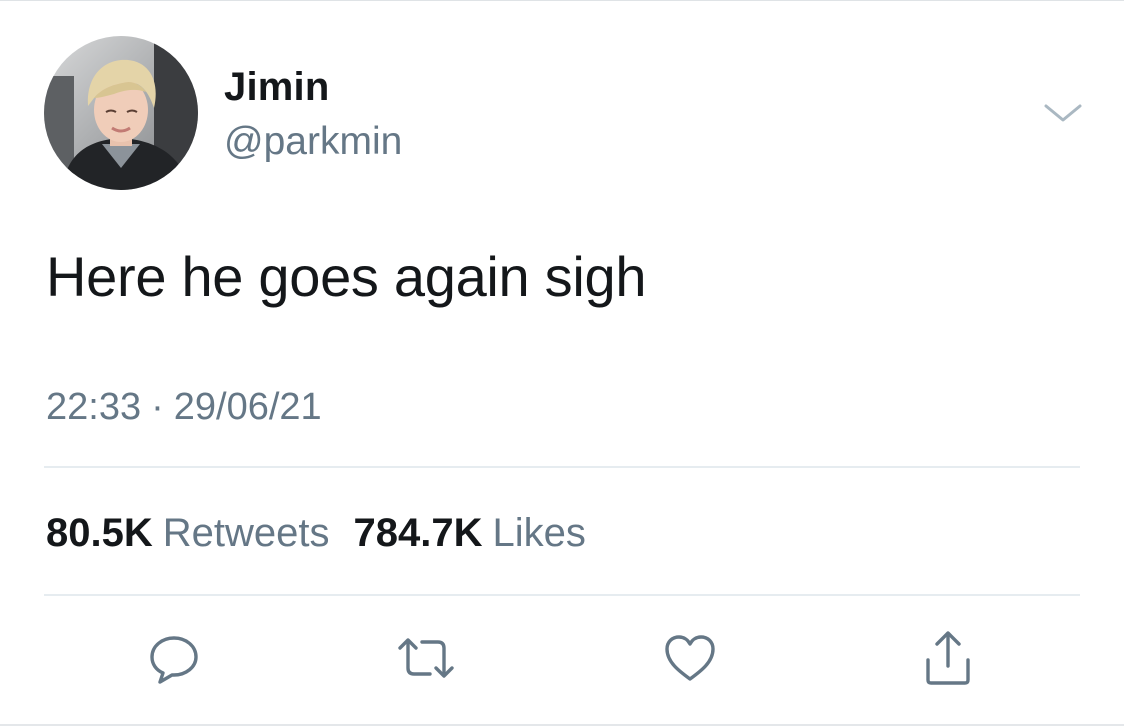 The height and width of the screenshot is (728, 1124). What do you see at coordinates (562, 467) in the screenshot?
I see `stats-divider-top` at bounding box center [562, 467].